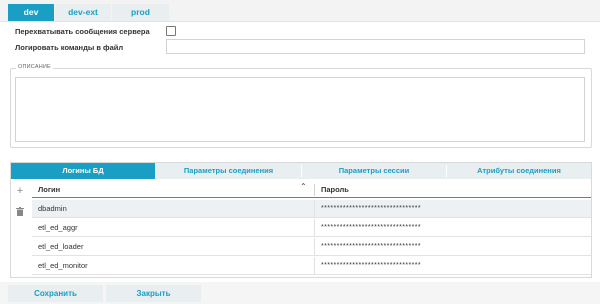  Describe the element at coordinates (63, 265) in the screenshot. I see `login-cell: etl_ed_monitor` at that location.